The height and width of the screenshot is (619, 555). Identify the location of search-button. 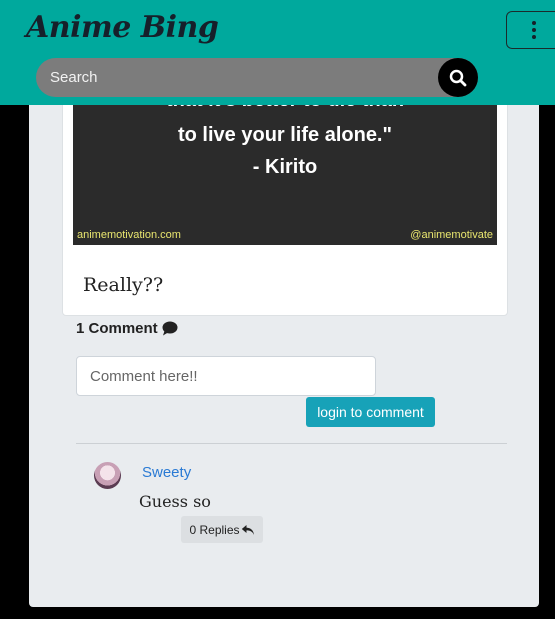
(458, 77).